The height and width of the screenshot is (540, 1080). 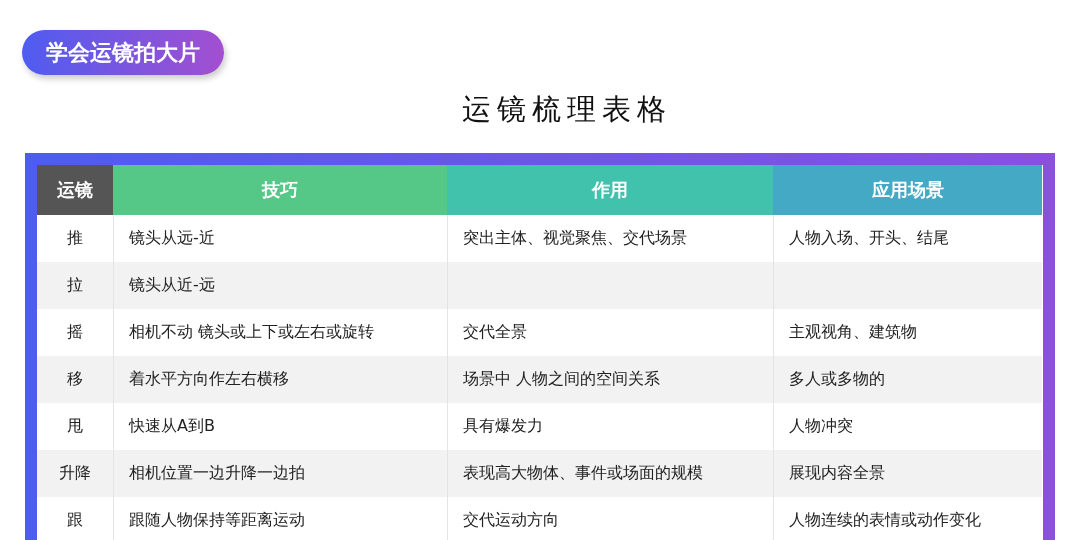 What do you see at coordinates (907, 190) in the screenshot?
I see `column-header: 应用场景` at bounding box center [907, 190].